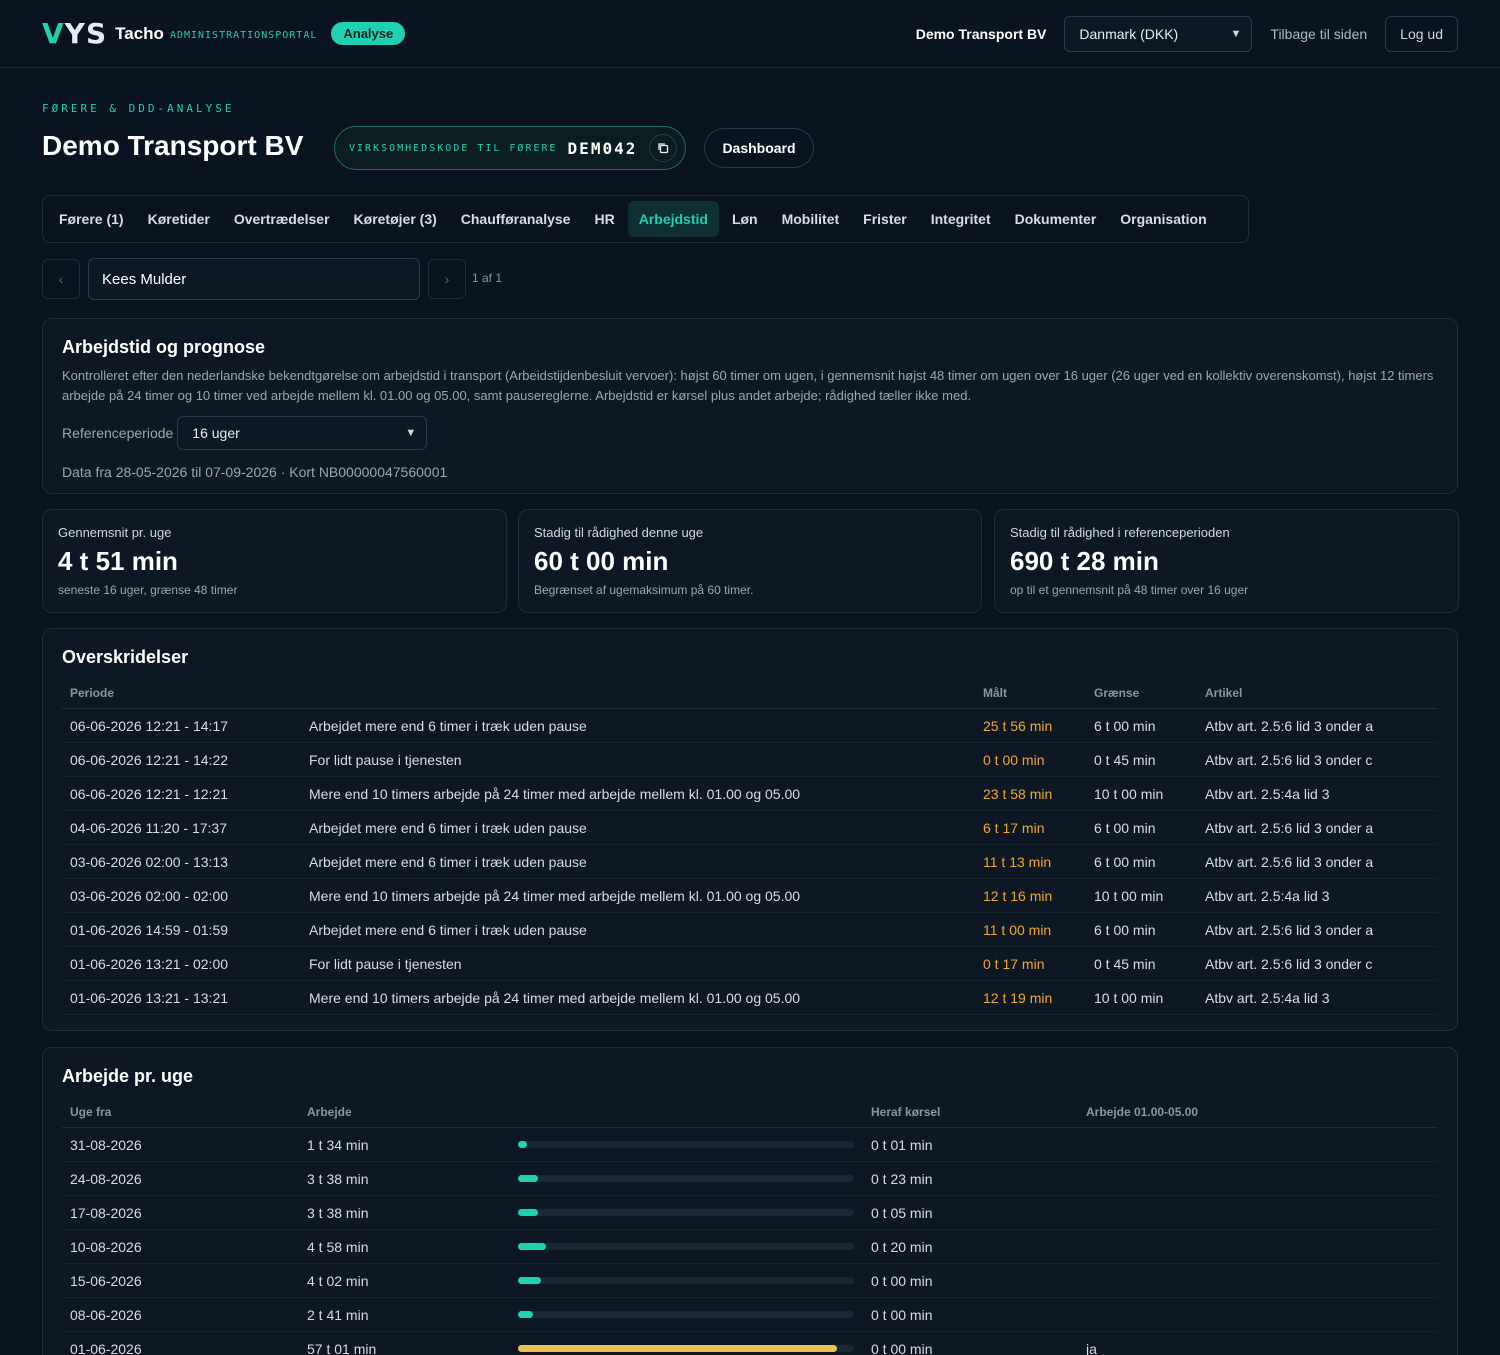 Image resolution: width=1500 pixels, height=1355 pixels. I want to click on violation-measured: 12 t 19 min, so click(1030, 997).